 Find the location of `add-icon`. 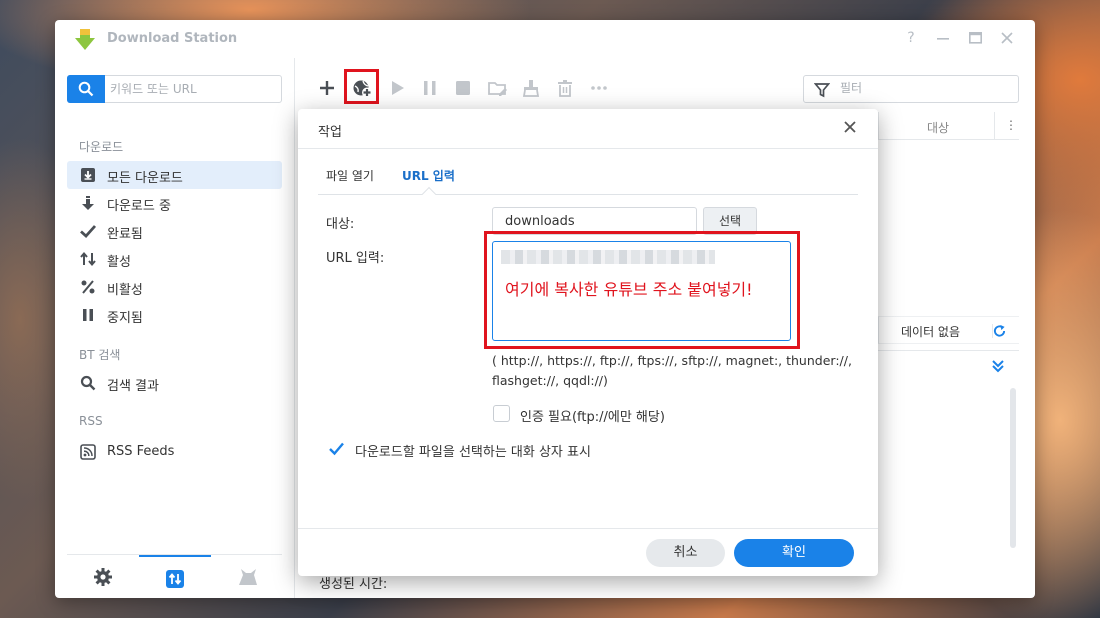

add-icon is located at coordinates (327, 88).